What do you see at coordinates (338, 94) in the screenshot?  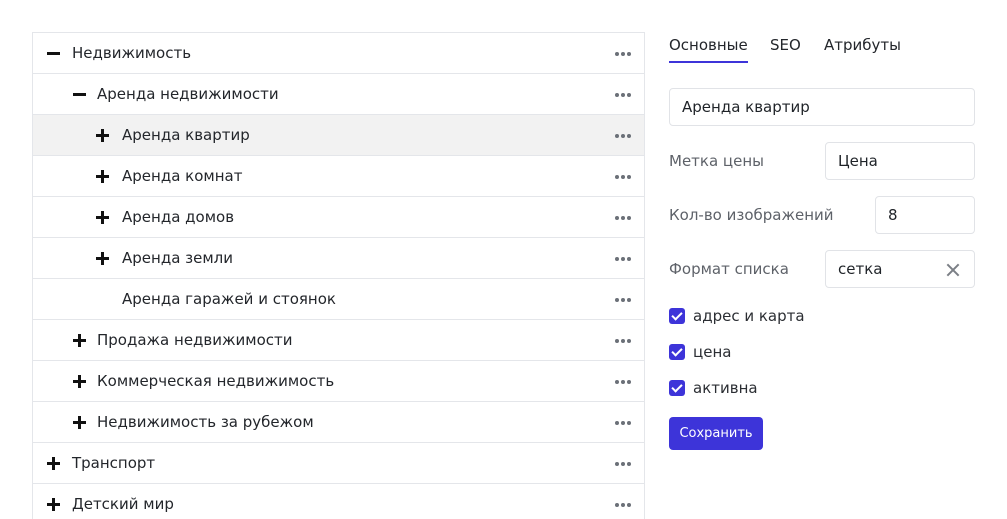 I see `tree-row: Аренда недвижимости` at bounding box center [338, 94].